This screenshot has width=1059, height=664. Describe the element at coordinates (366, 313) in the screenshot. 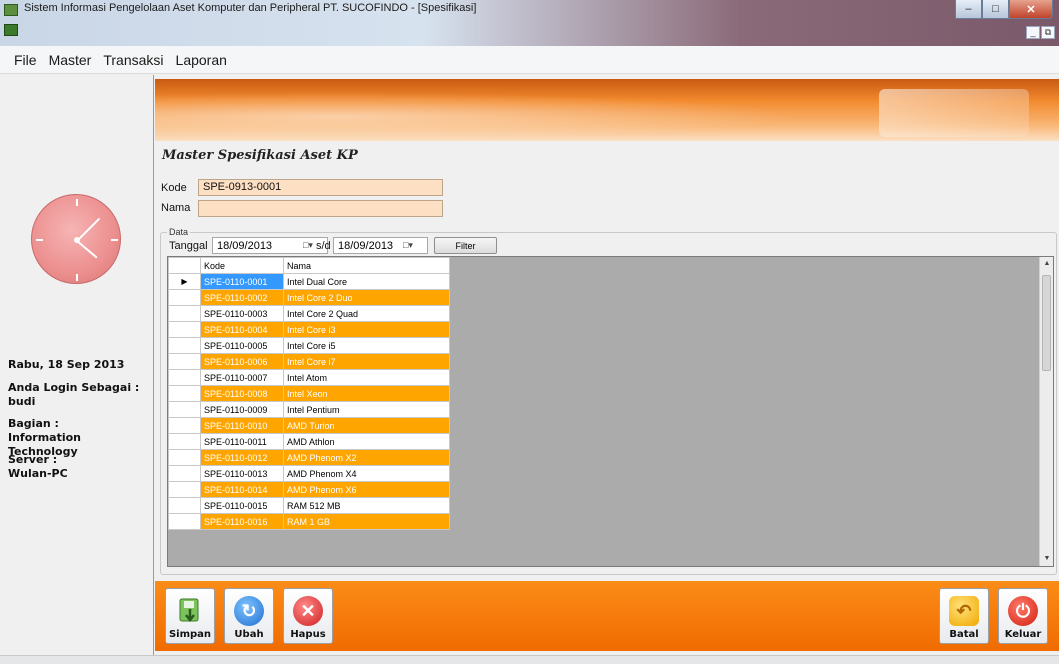

I see `cell-nama: Intel Core 2 Quad` at that location.